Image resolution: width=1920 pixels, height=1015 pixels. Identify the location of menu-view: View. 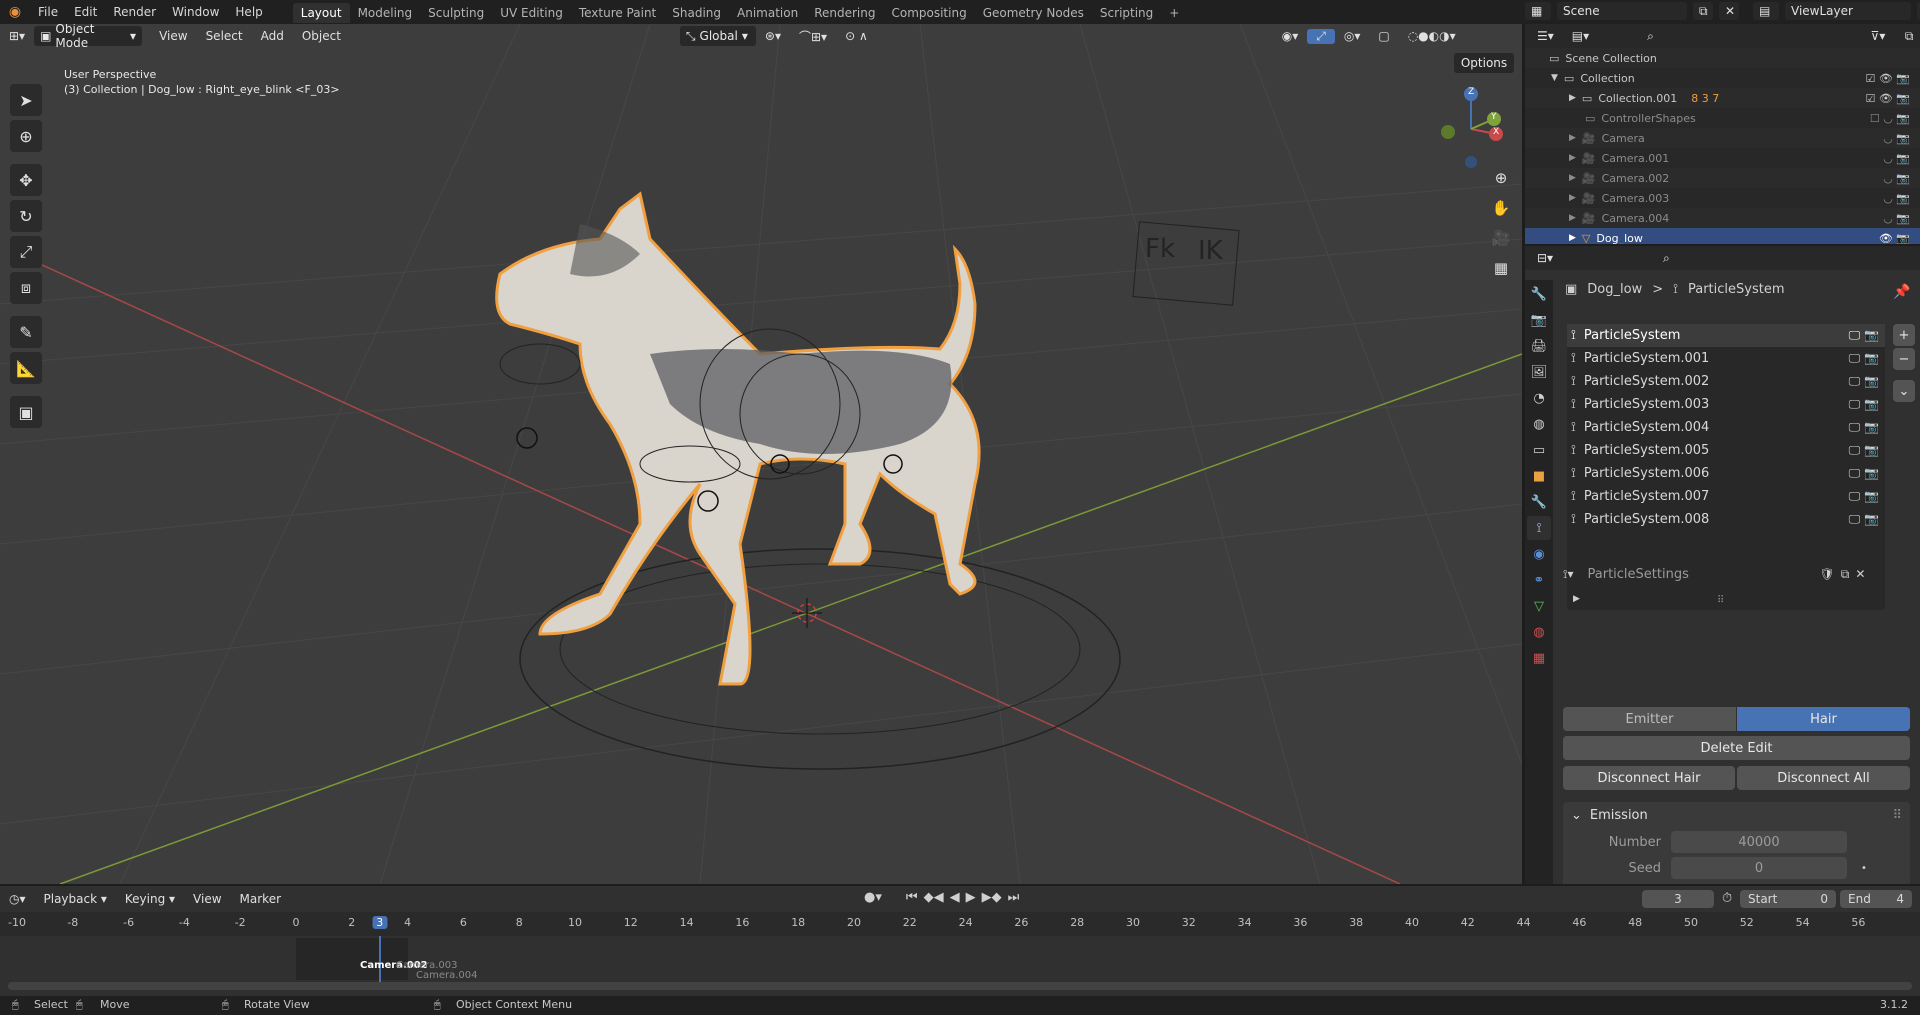
(173, 36).